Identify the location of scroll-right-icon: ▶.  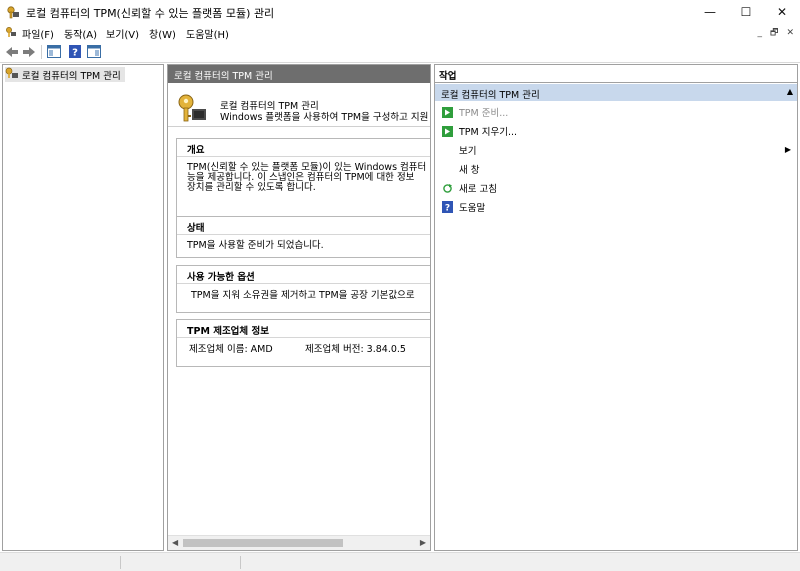
(423, 542).